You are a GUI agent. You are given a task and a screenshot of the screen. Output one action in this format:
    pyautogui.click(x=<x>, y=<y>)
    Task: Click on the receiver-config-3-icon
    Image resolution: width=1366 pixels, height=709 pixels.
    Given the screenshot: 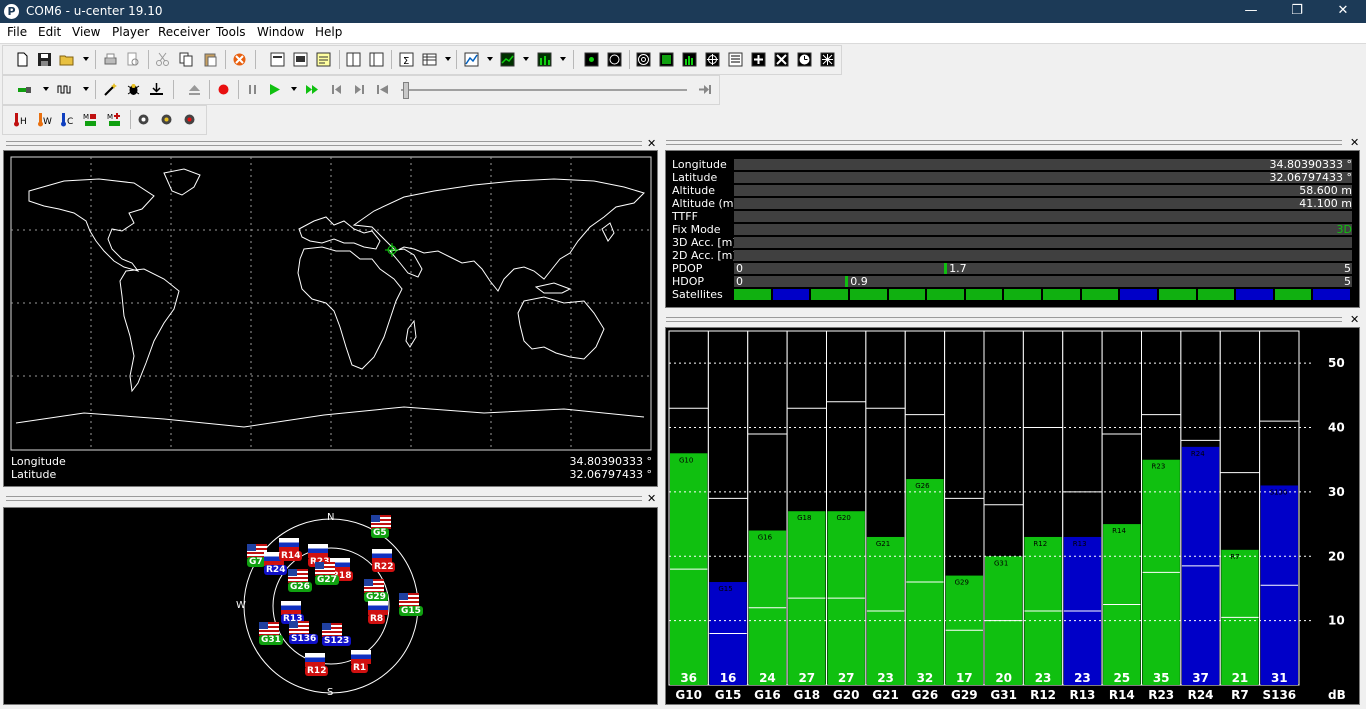 What is the action you would take?
    pyautogui.click(x=189, y=119)
    